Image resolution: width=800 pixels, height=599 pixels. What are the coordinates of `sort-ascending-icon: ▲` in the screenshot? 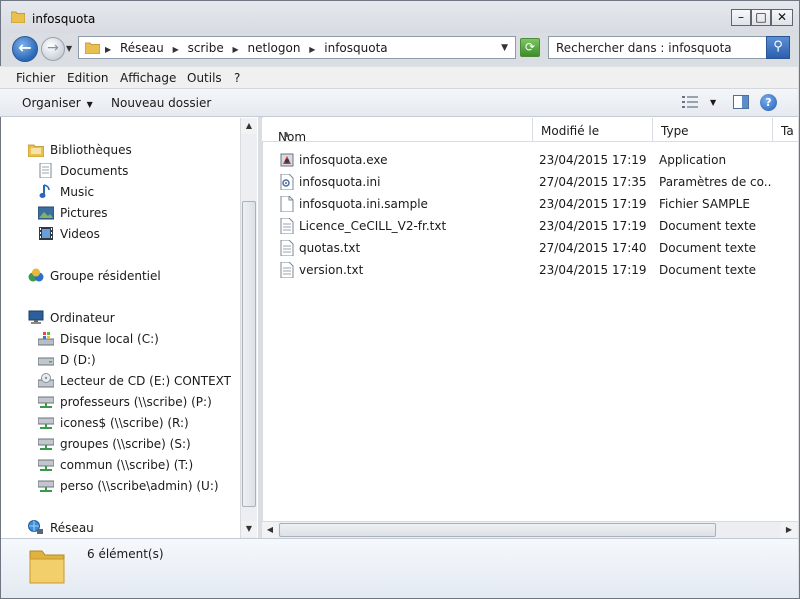 It's located at (287, 134).